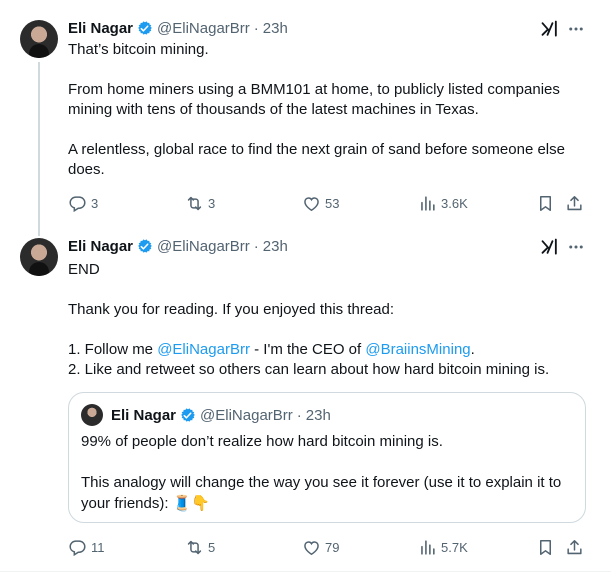  What do you see at coordinates (203, 349) in the screenshot?
I see `mention-link: @EliNagarBrr` at bounding box center [203, 349].